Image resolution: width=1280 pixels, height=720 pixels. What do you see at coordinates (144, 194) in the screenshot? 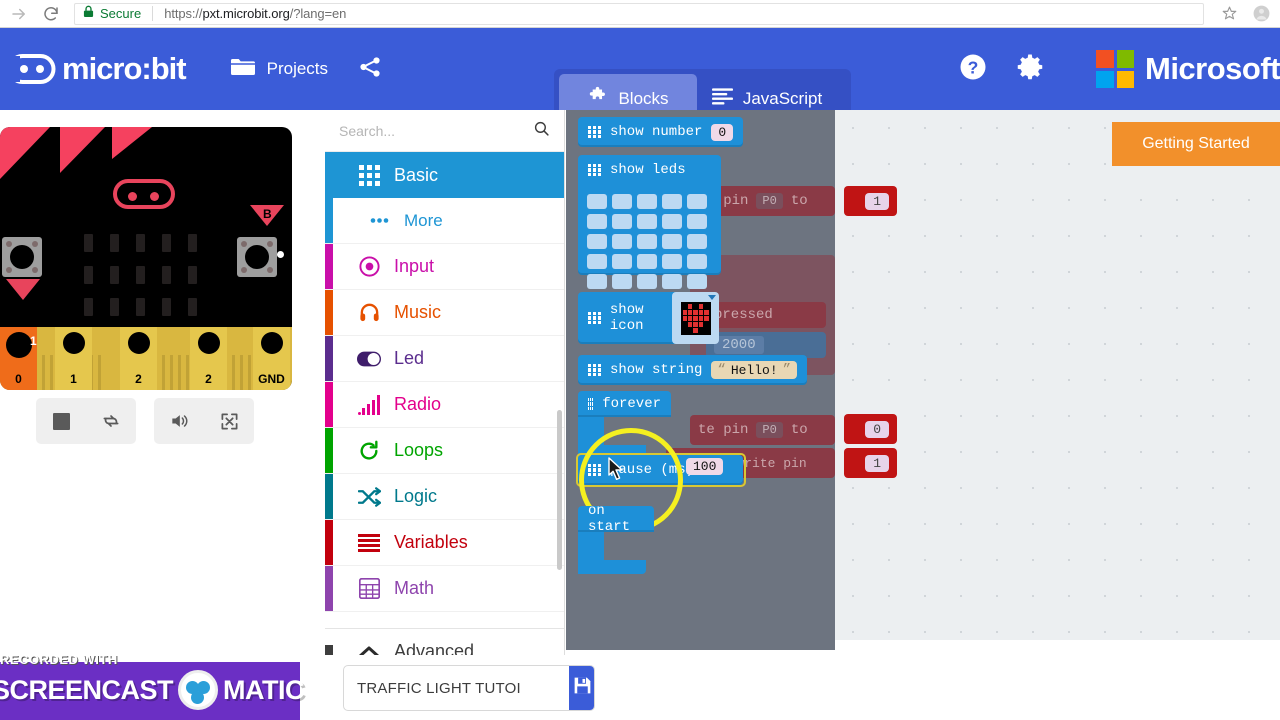
I see `board-logo-icon` at bounding box center [144, 194].